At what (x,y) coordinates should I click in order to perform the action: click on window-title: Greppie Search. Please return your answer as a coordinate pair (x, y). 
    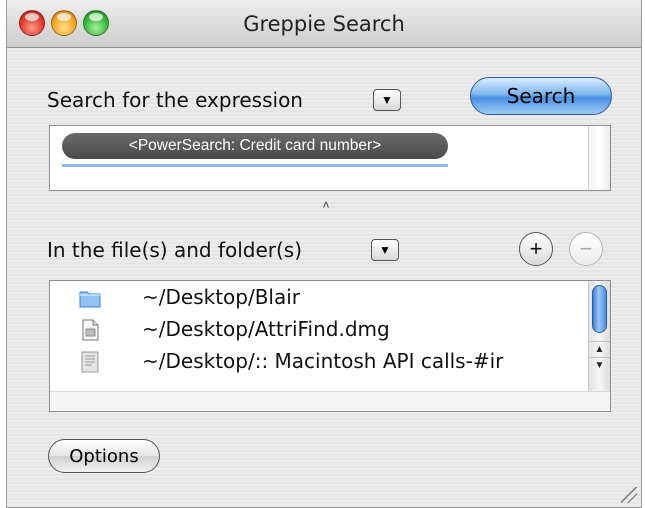
    Looking at the image, I should click on (324, 24).